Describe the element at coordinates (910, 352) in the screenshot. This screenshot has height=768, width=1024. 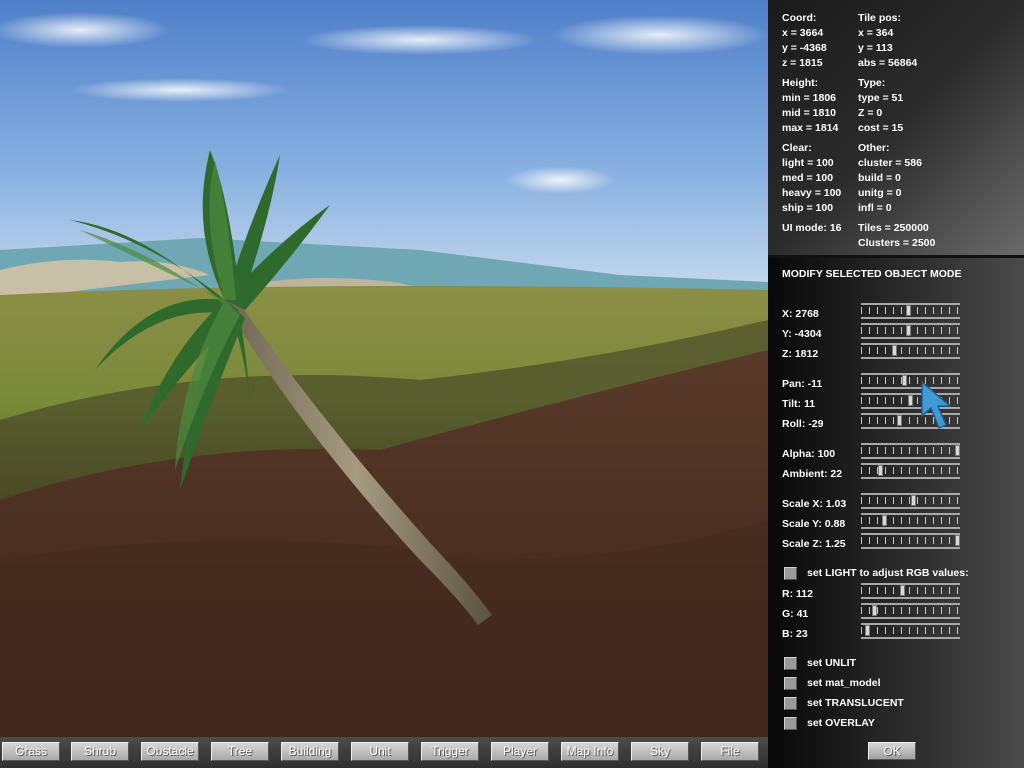
I see `z-slider` at that location.